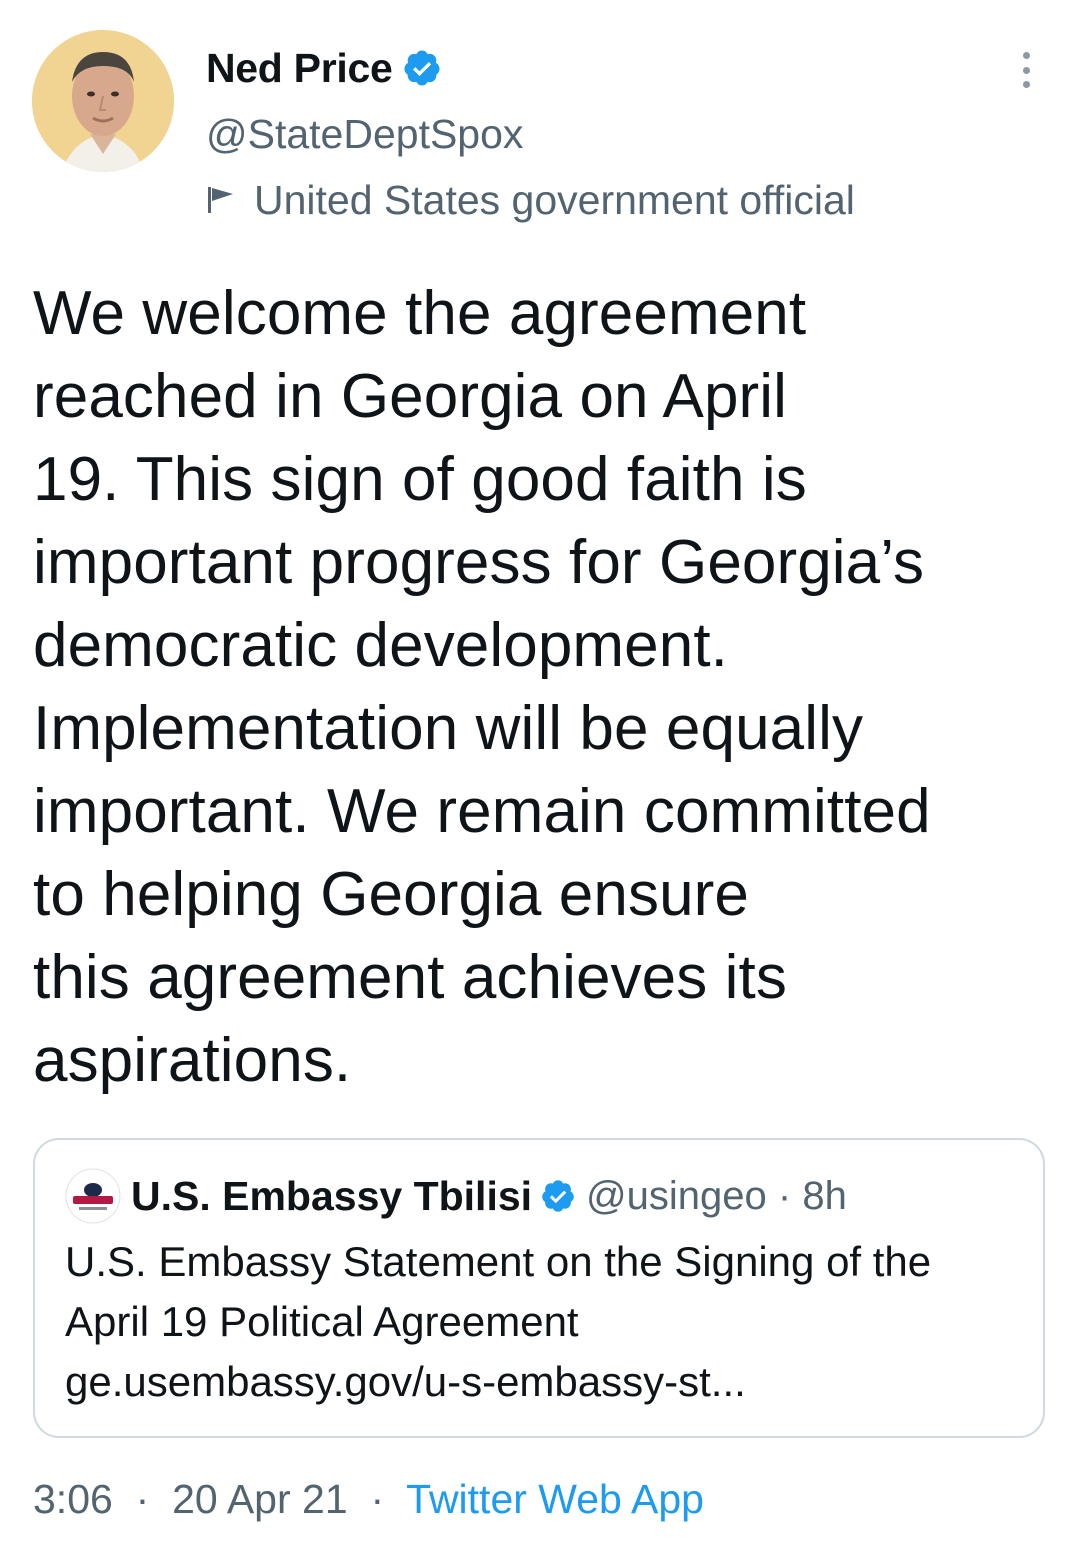  I want to click on source-app-link: Twitter Web App, so click(555, 1499).